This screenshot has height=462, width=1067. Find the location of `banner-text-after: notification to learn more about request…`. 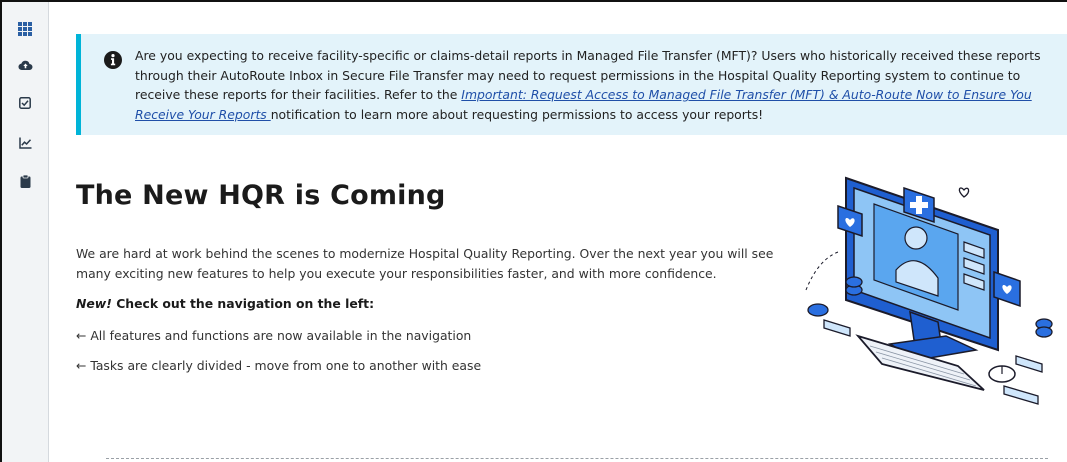

banner-text-after: notification to learn more about request… is located at coordinates (517, 114).